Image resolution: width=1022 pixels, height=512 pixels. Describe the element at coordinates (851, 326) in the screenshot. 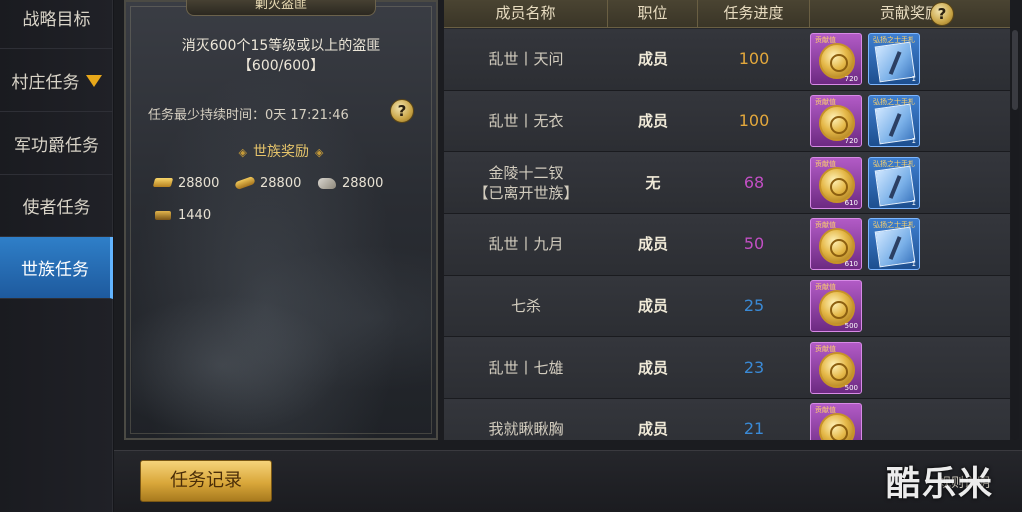

I see `item-quantity: 500` at that location.